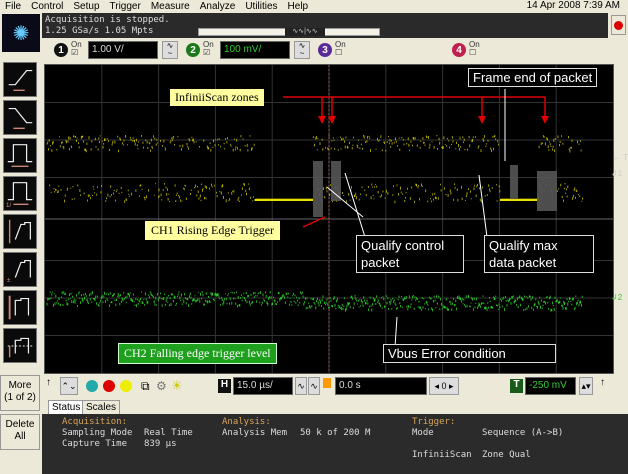 This screenshot has width=628, height=474. I want to click on trigger-level-field: -250 mV, so click(550, 386).